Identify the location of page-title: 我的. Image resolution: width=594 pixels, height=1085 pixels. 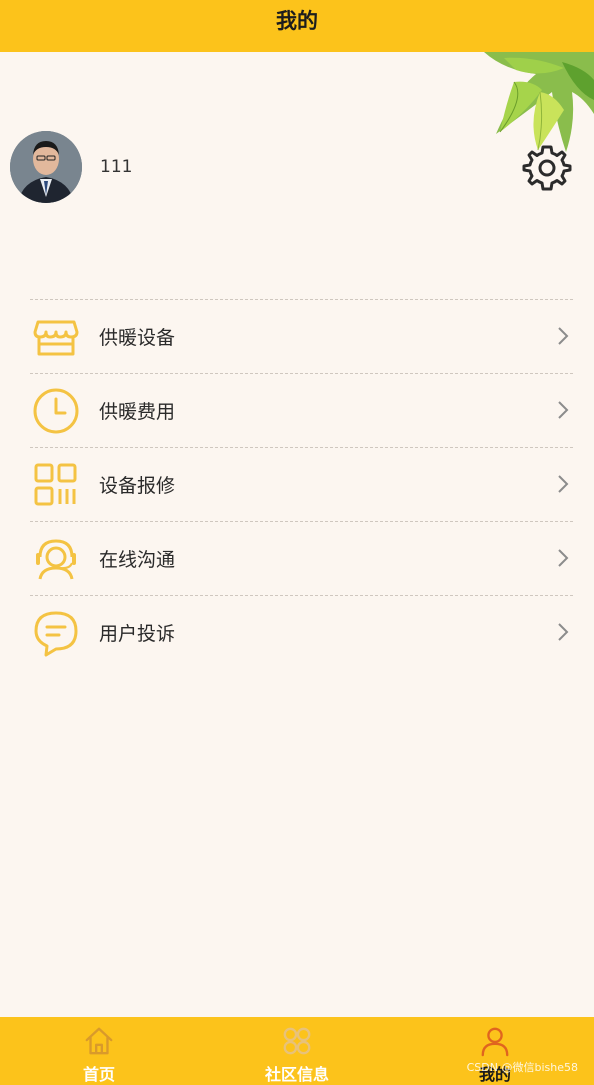
(297, 21).